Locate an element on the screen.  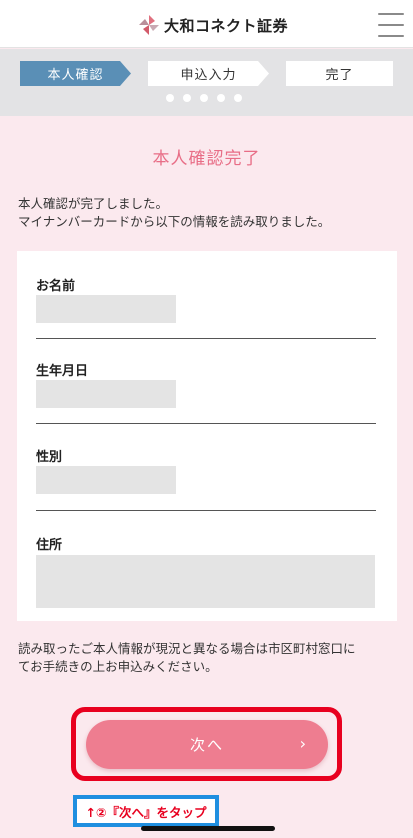
hamburger-menu-icon is located at coordinates (391, 25).